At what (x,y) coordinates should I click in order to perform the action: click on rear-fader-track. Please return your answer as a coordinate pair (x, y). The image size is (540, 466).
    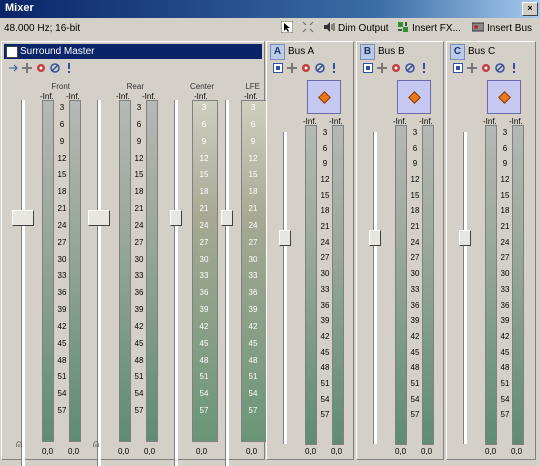
    Looking at the image, I should click on (99, 283).